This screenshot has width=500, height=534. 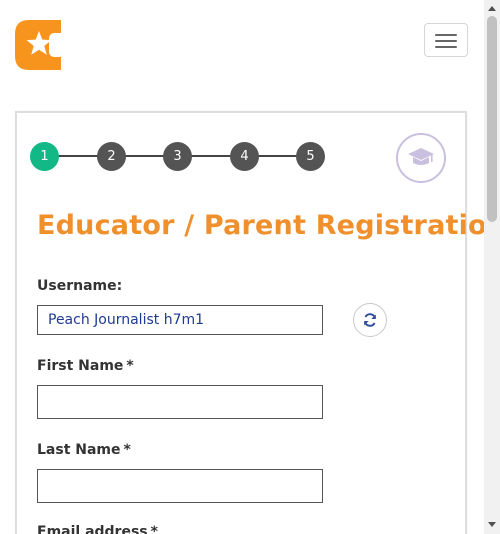 I want to click on last-name-label: Last Name *, so click(x=84, y=450).